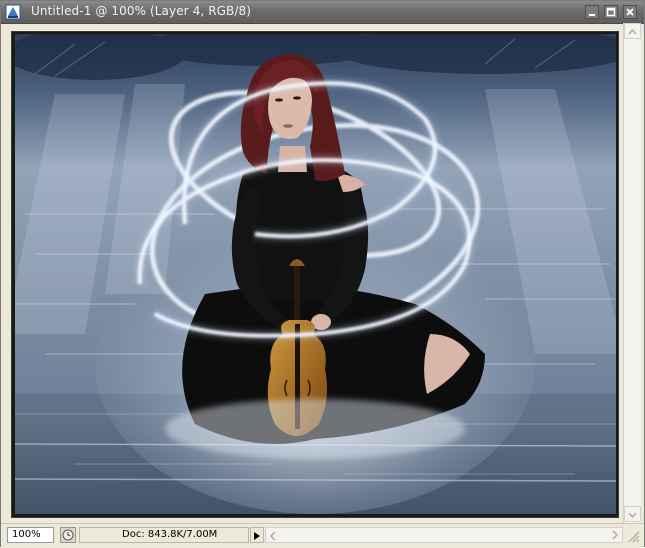 The width and height of the screenshot is (645, 548). Describe the element at coordinates (322, 12) in the screenshot. I see `title-bar: Untitled-1 @ 100% (Layer 4, RGB/8)` at that location.